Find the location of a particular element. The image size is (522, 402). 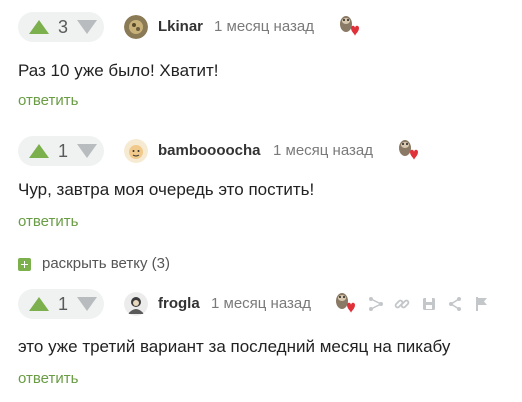

comment-text: Раз 10 уже было! Хватит! is located at coordinates (118, 70).